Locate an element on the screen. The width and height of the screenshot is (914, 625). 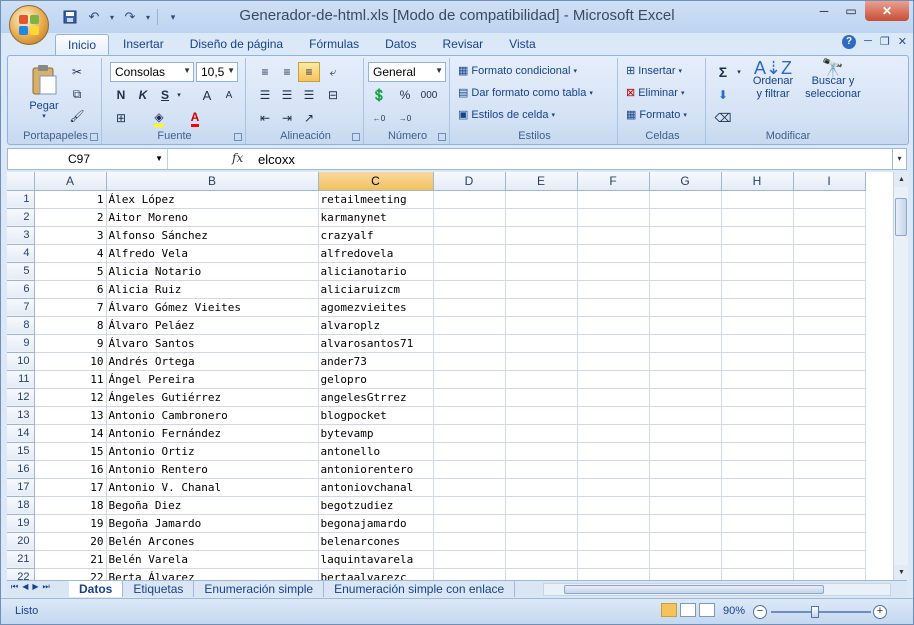
row-header: 4 is located at coordinates (21, 253).